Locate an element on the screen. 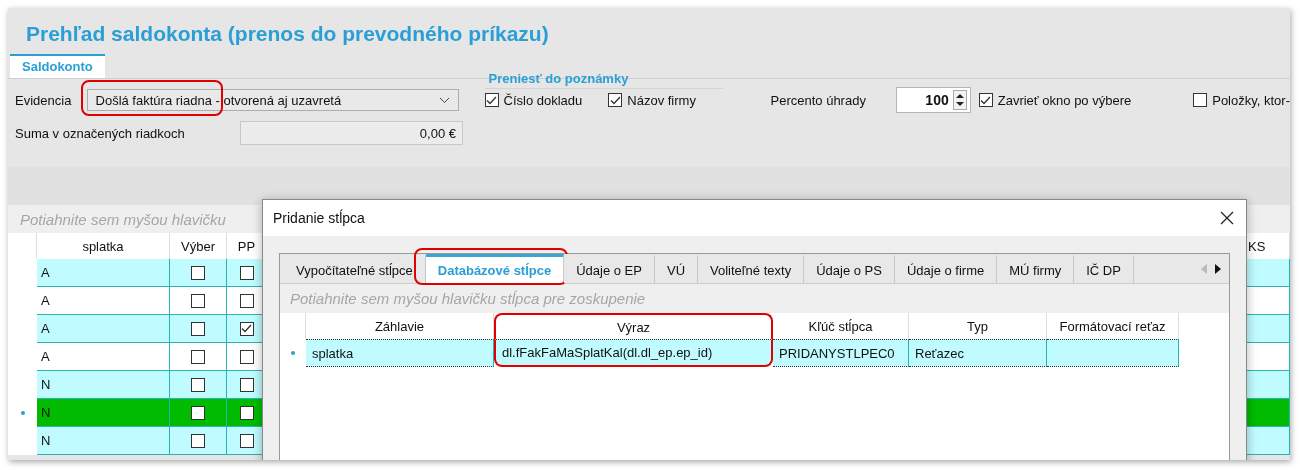 This screenshot has width=1306, height=470. checkbox-label: Názov firmy is located at coordinates (661, 100).